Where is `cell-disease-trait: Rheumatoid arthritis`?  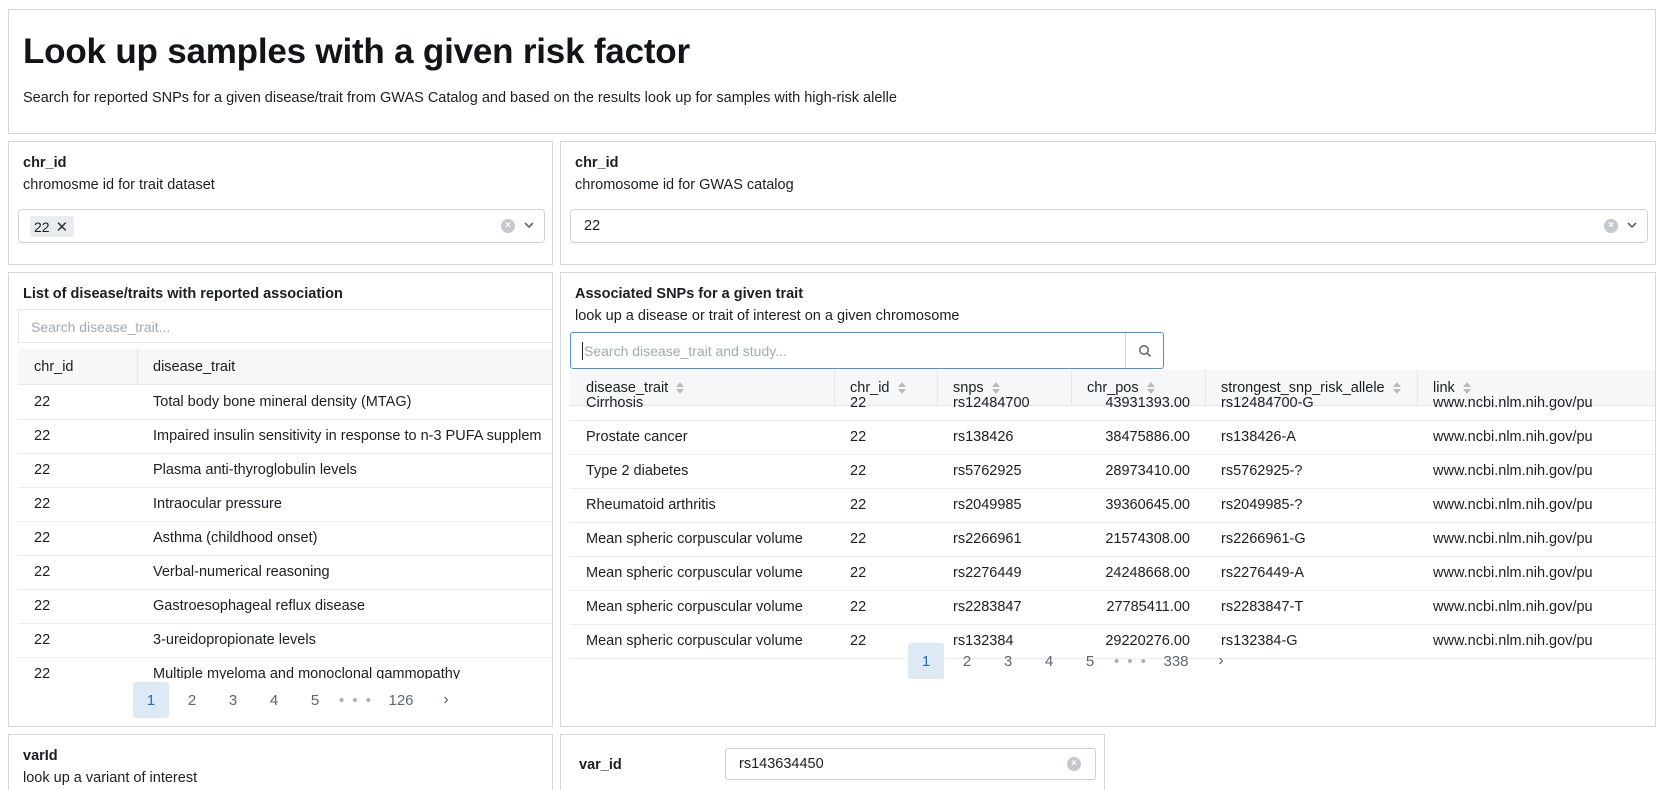
cell-disease-trait: Rheumatoid arthritis is located at coordinates (651, 505).